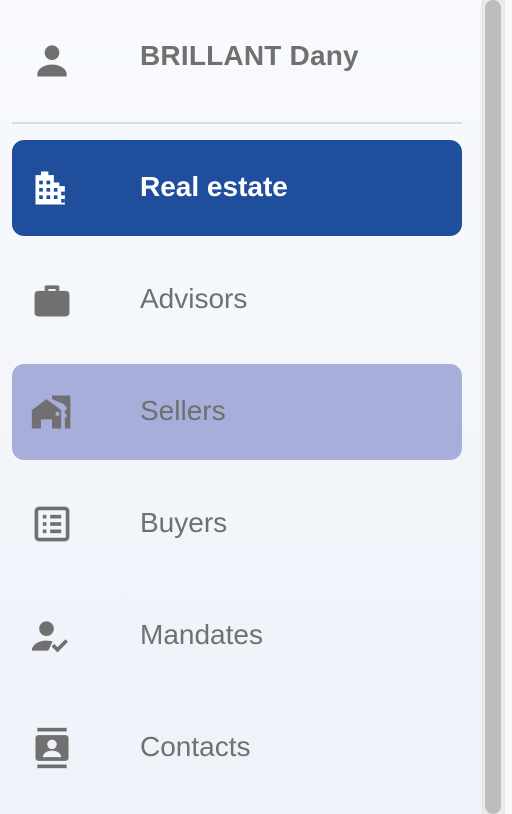  I want to click on building-icon, so click(52, 188).